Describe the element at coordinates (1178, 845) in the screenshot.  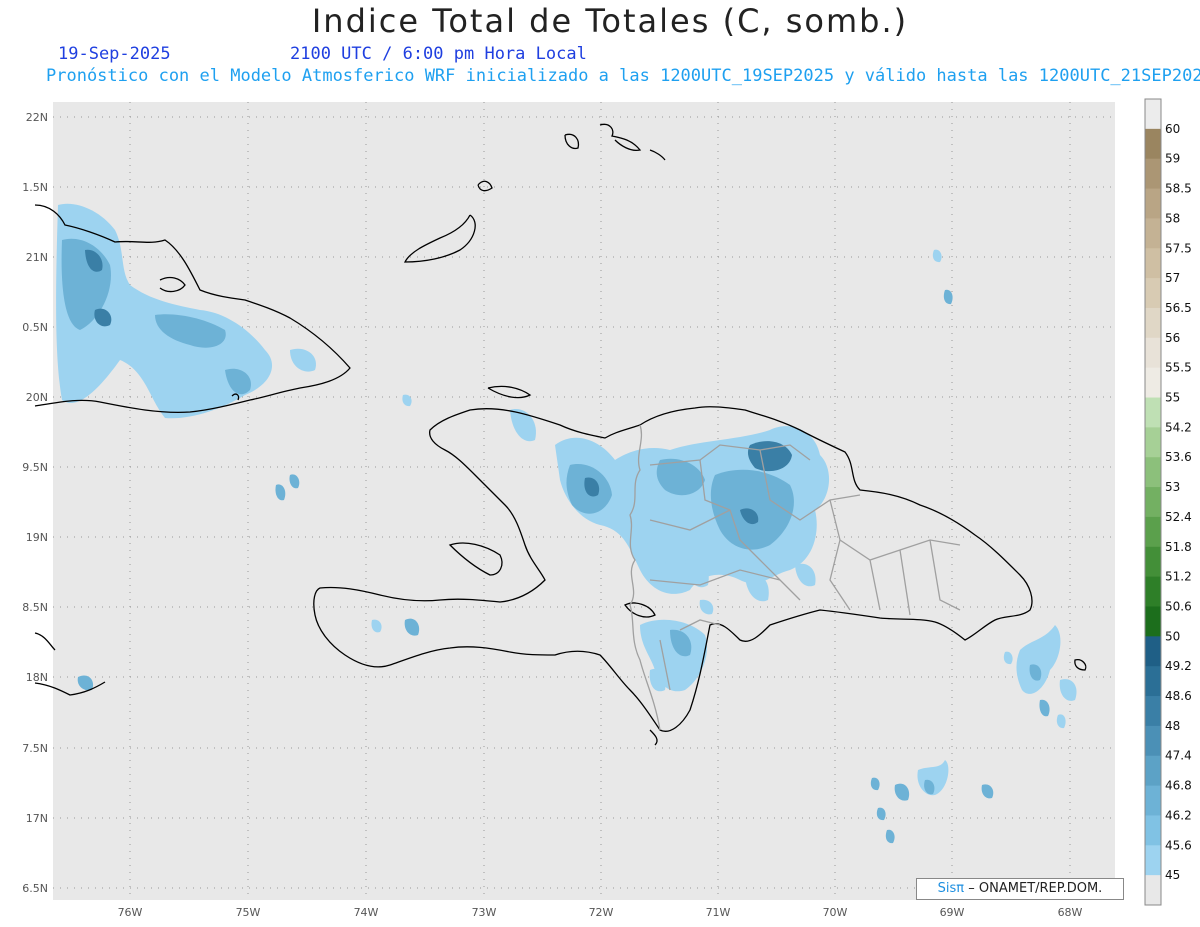
I see `colorbar-label: 45.6` at that location.